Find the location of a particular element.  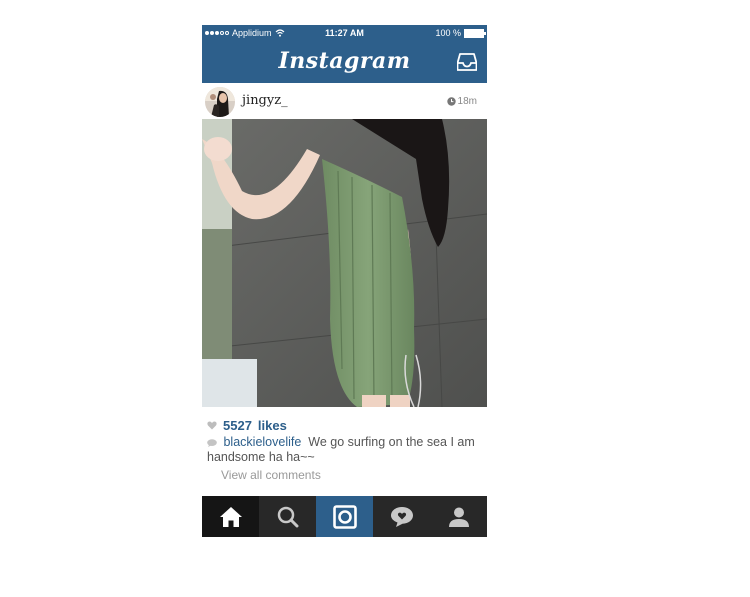

tab-home is located at coordinates (230, 516).